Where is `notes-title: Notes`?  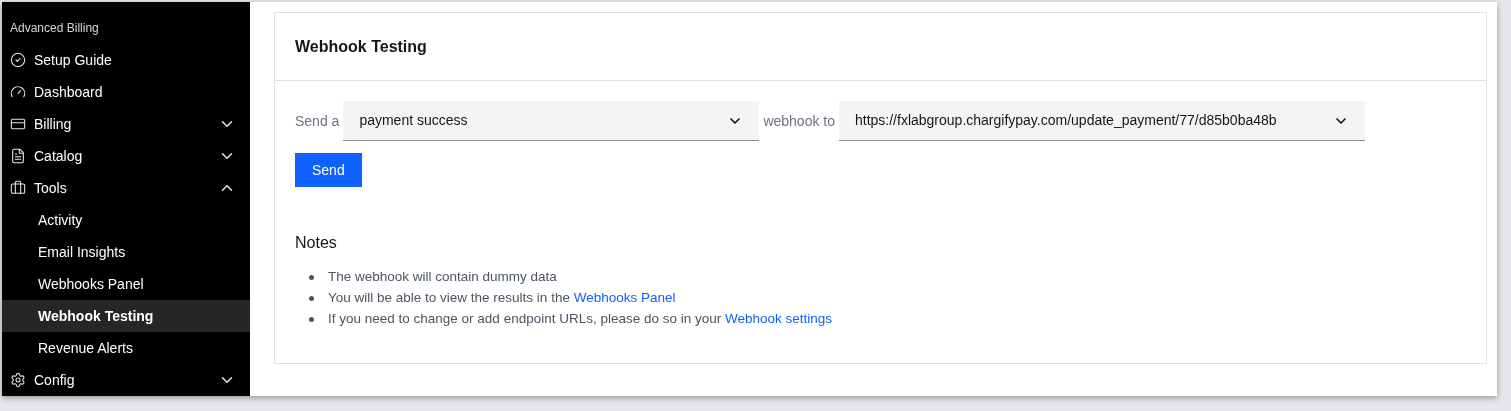
notes-title: Notes is located at coordinates (316, 243).